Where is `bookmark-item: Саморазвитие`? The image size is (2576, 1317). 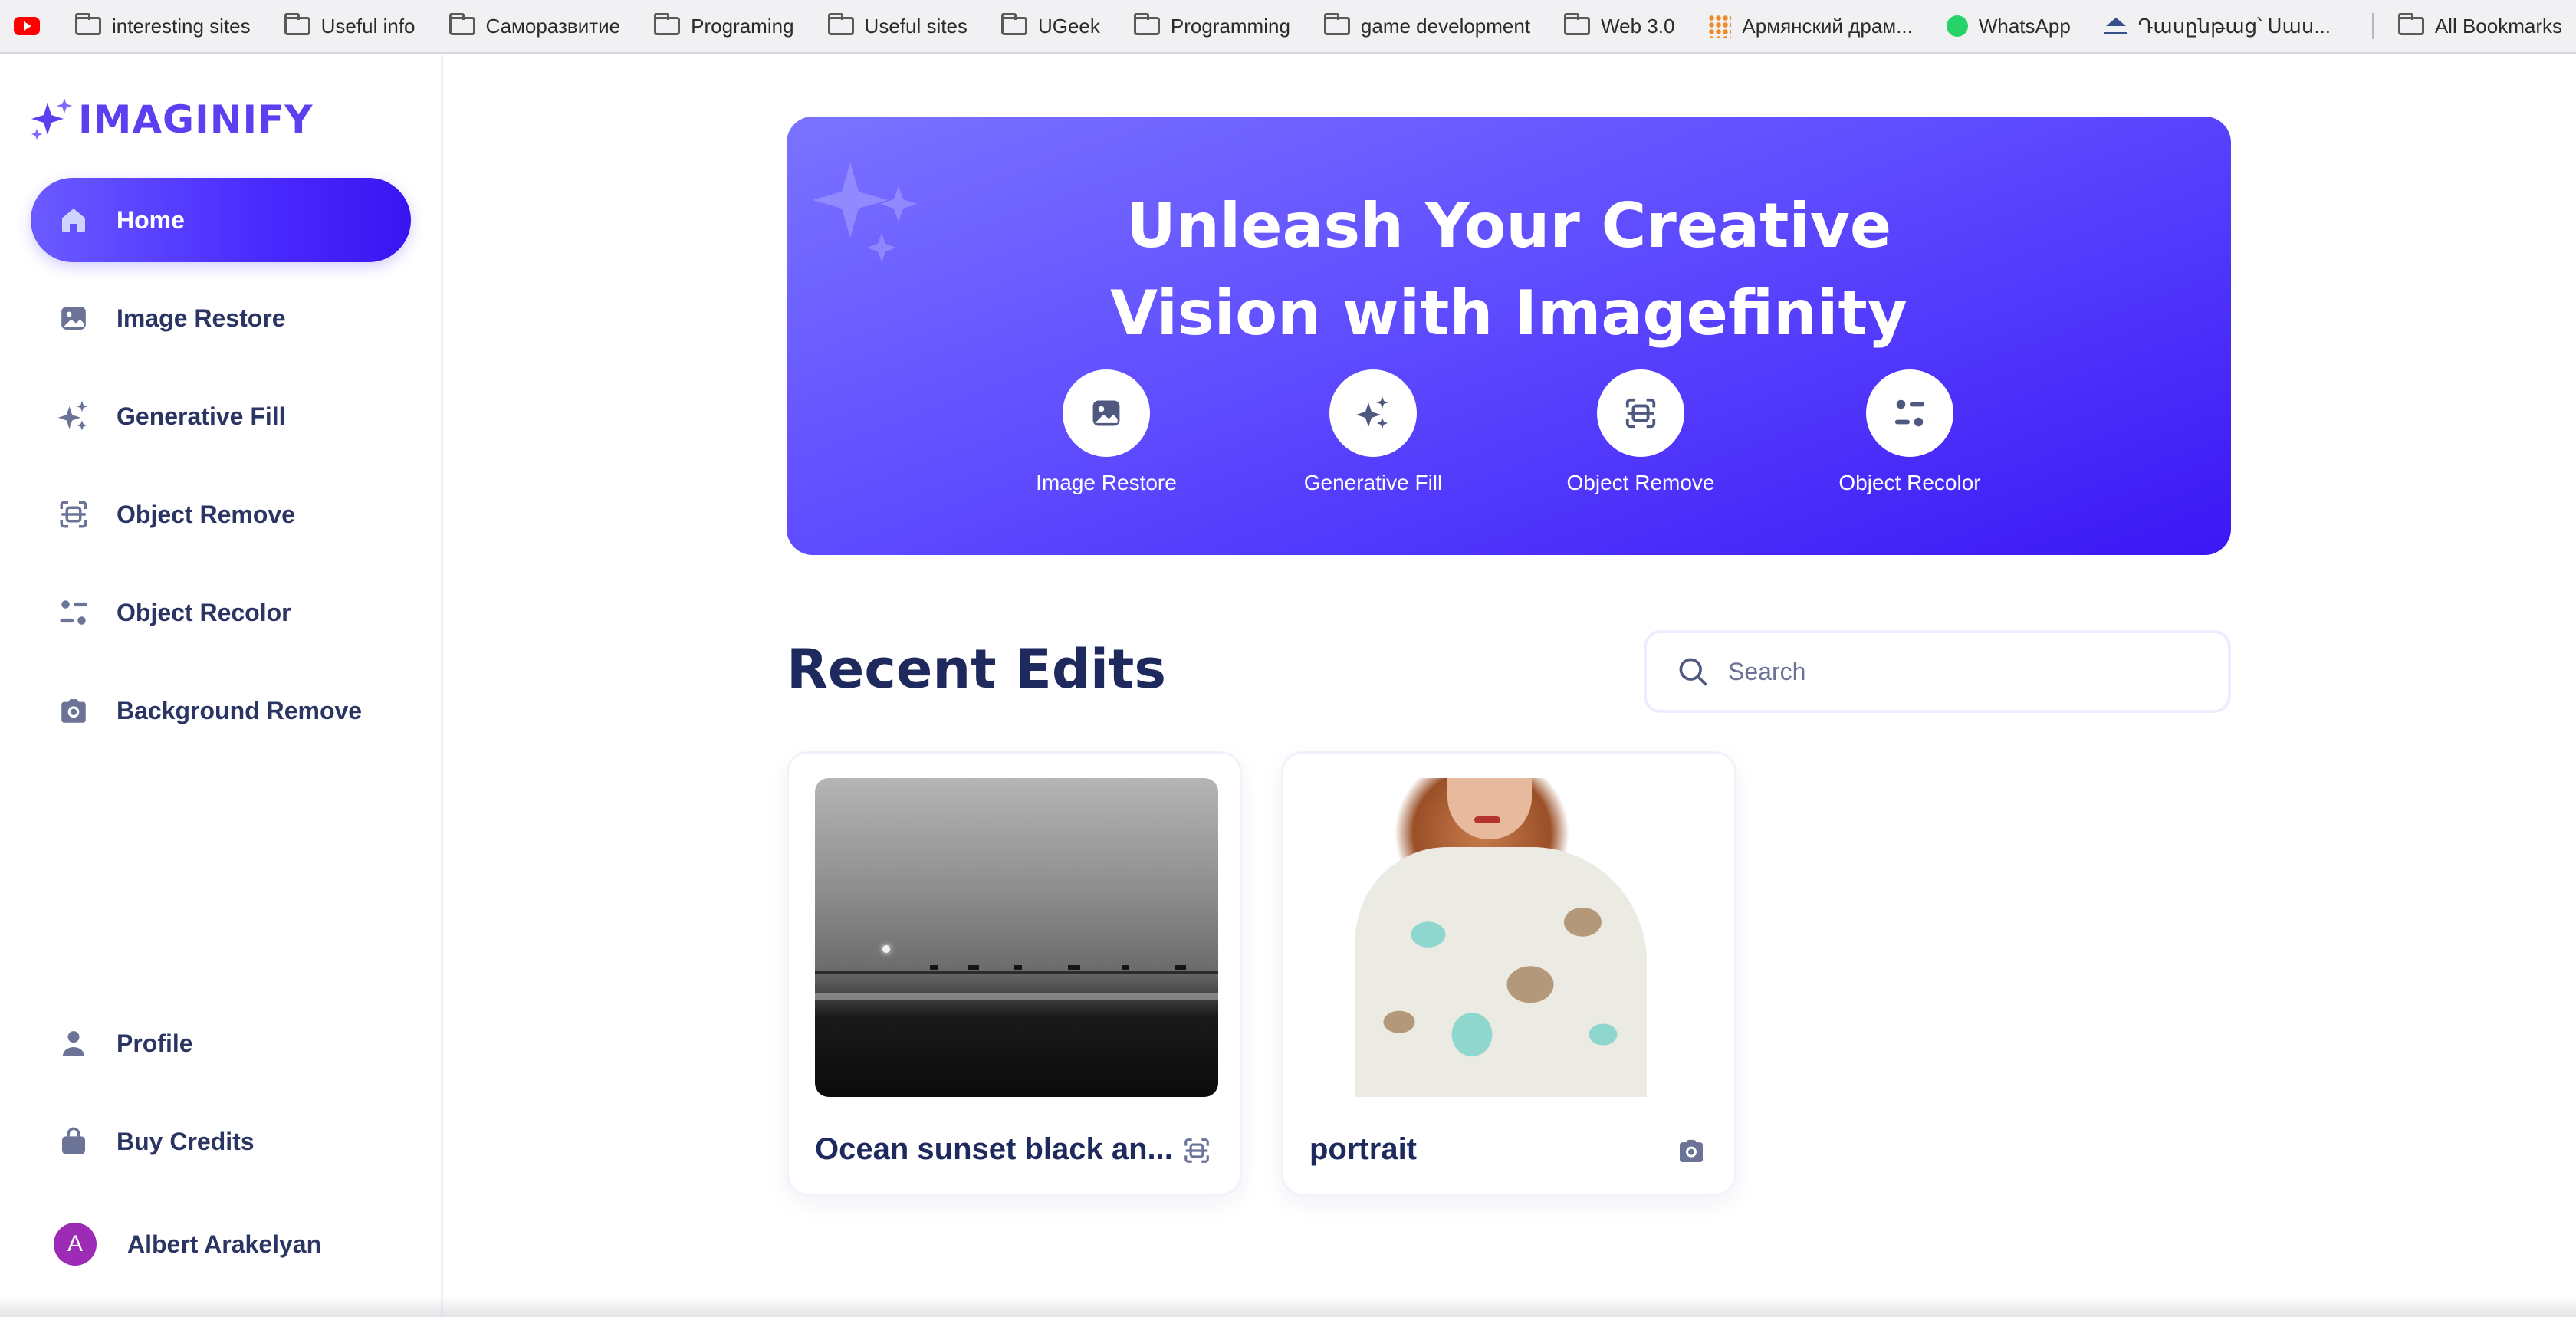
bookmark-item: Саморазвитие is located at coordinates (535, 27).